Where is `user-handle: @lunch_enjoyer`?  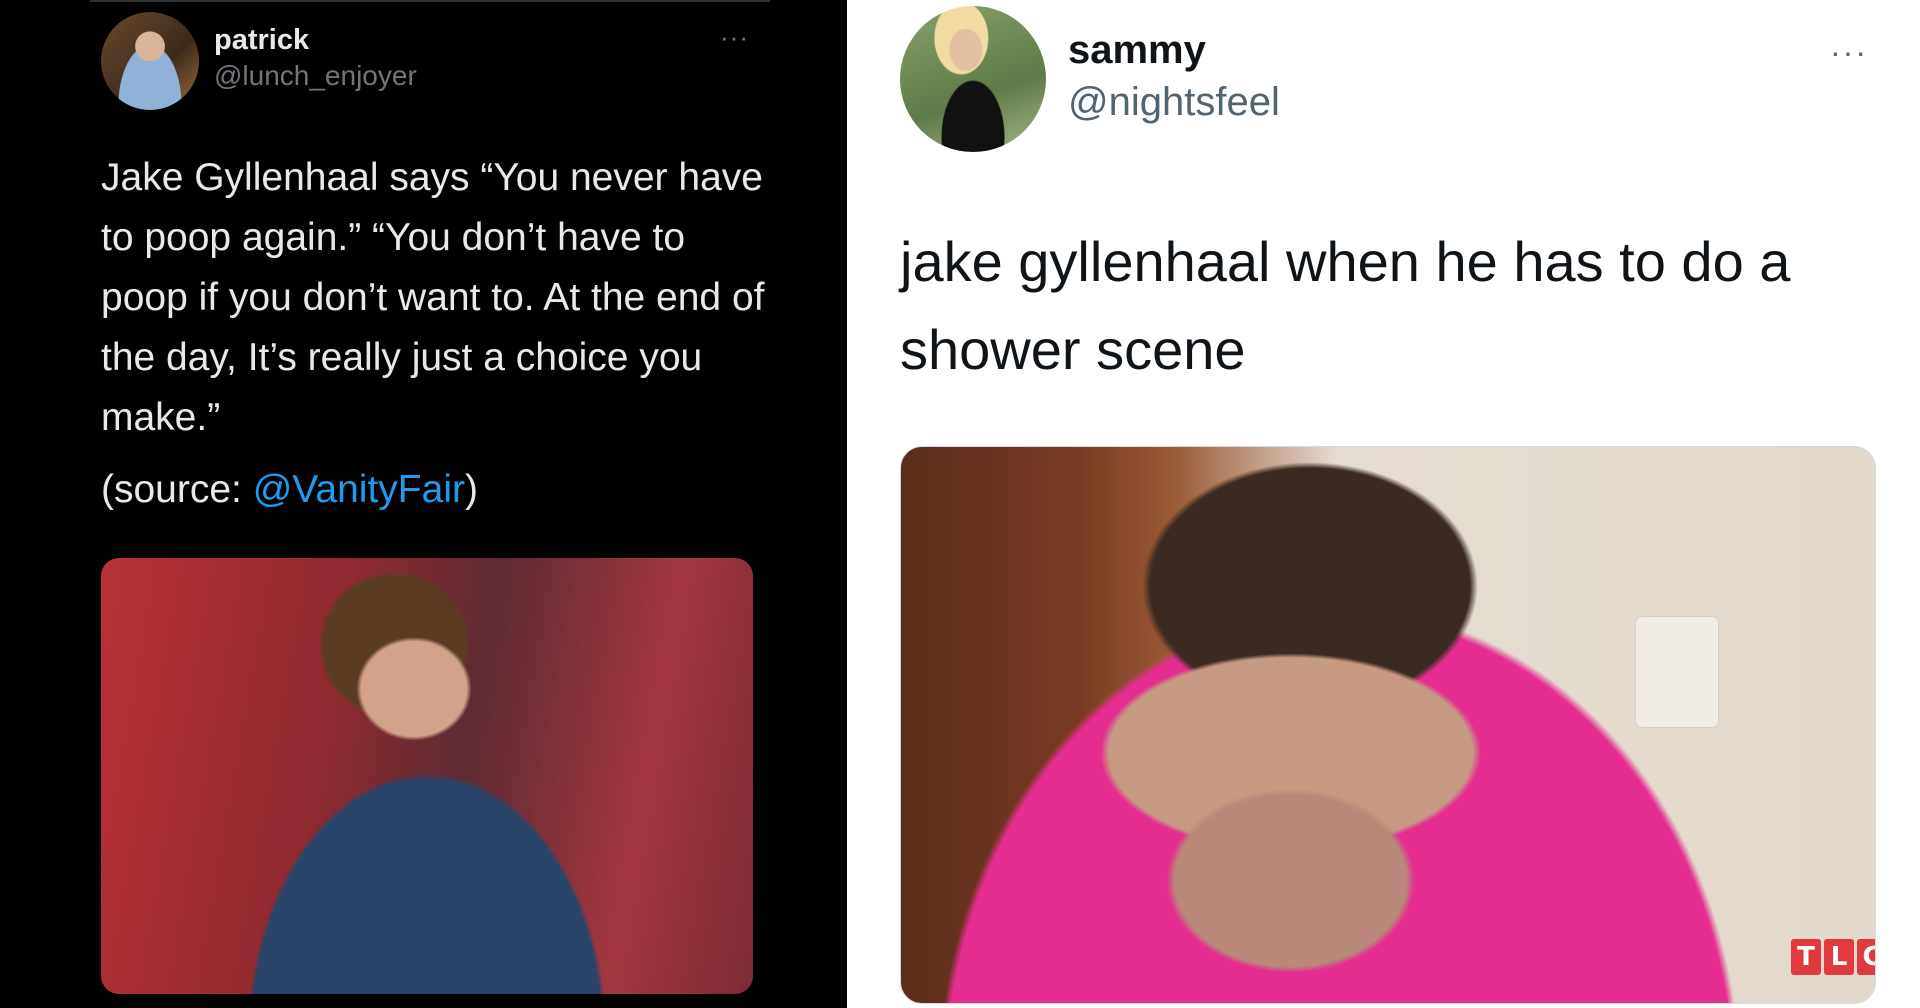
user-handle: @lunch_enjoyer is located at coordinates (315, 76).